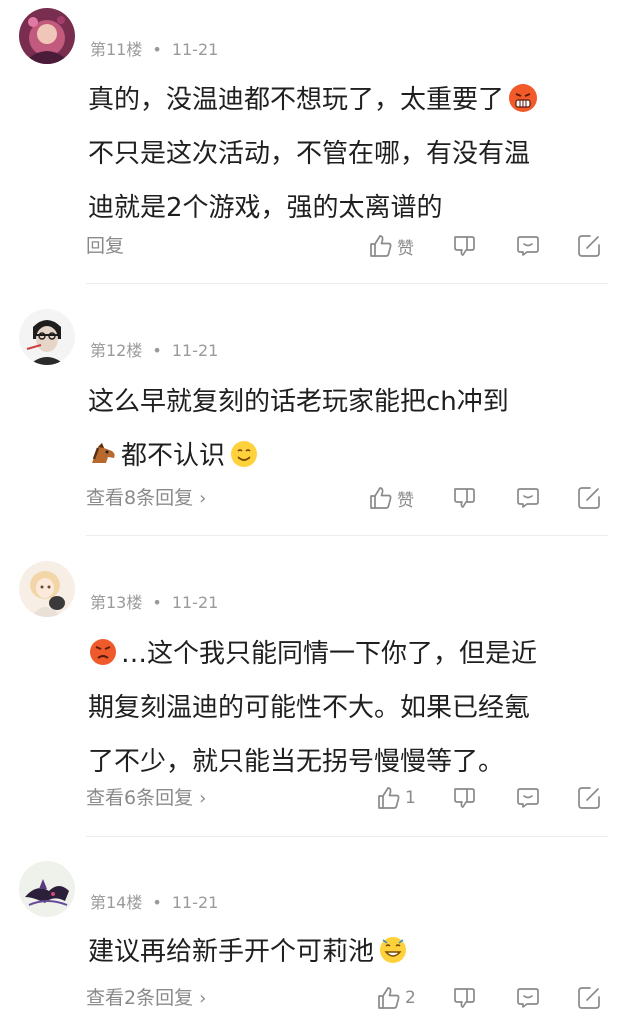 Image resolution: width=626 pixels, height=1013 pixels. Describe the element at coordinates (410, 998) in the screenshot. I see `like-count: 2` at that location.